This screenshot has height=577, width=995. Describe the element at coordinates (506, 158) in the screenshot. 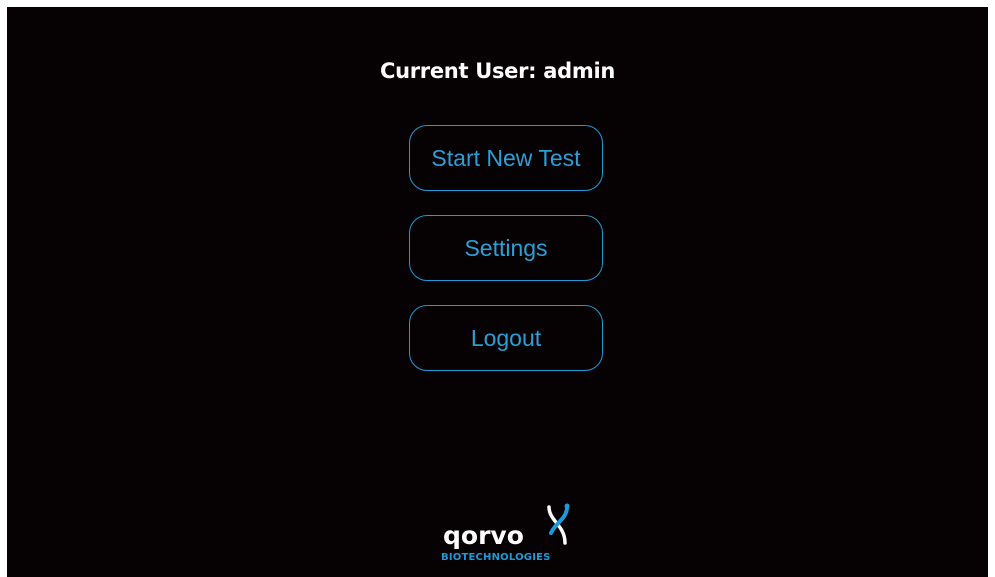

I see `start-new-test-button: Start New Test` at that location.